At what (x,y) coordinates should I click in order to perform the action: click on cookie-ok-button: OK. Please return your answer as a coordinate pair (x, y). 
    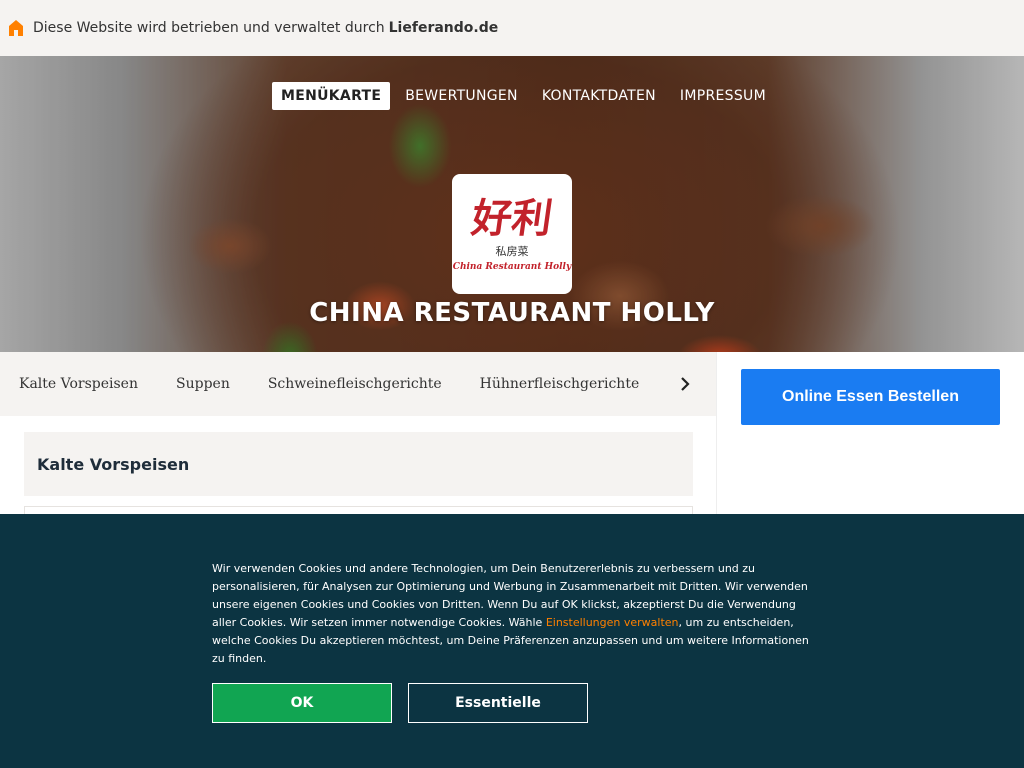
    Looking at the image, I should click on (302, 703).